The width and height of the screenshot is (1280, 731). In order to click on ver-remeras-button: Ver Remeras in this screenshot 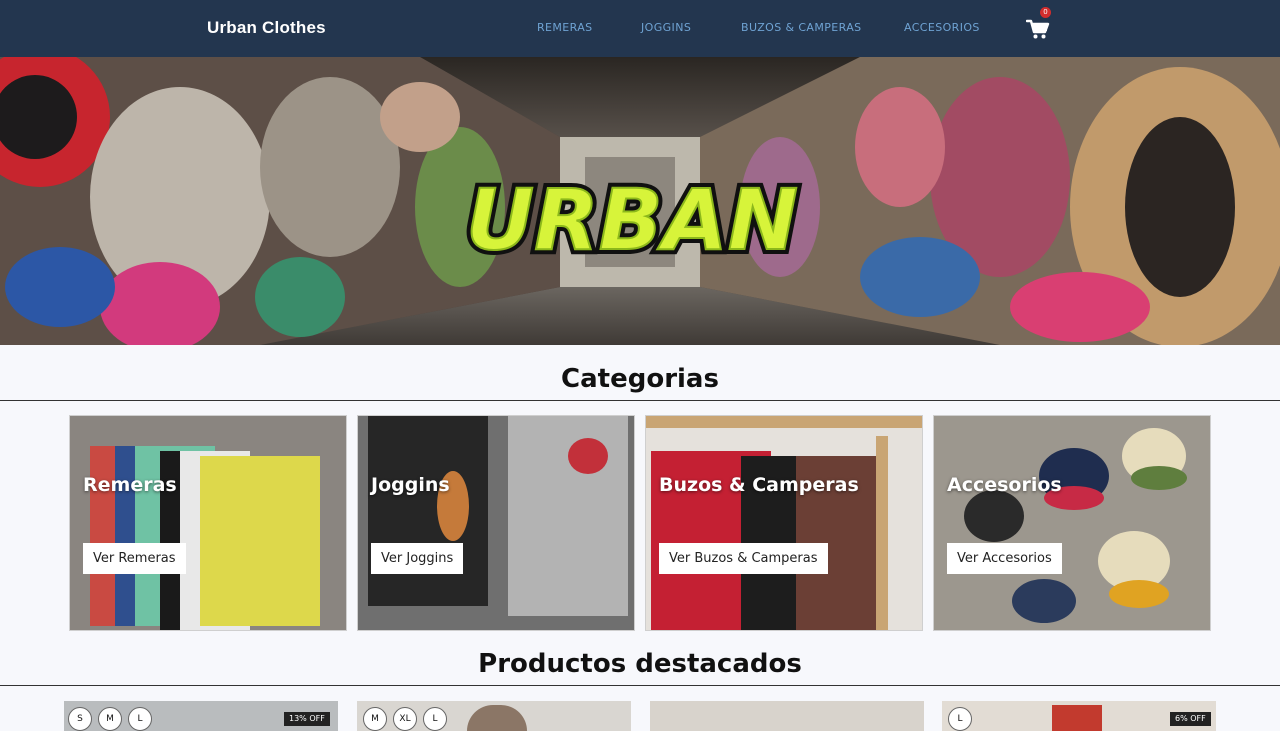, I will do `click(134, 558)`.